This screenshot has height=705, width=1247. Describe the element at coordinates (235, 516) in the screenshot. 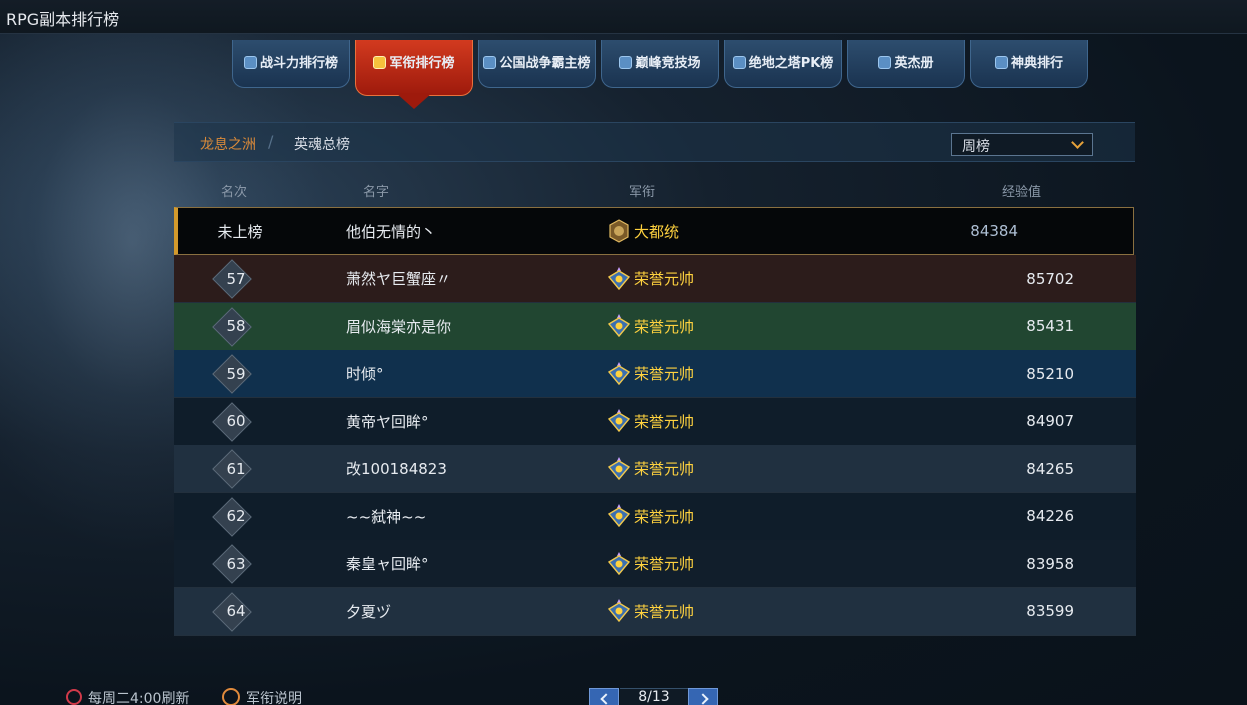

I see `row-rank: 62` at that location.